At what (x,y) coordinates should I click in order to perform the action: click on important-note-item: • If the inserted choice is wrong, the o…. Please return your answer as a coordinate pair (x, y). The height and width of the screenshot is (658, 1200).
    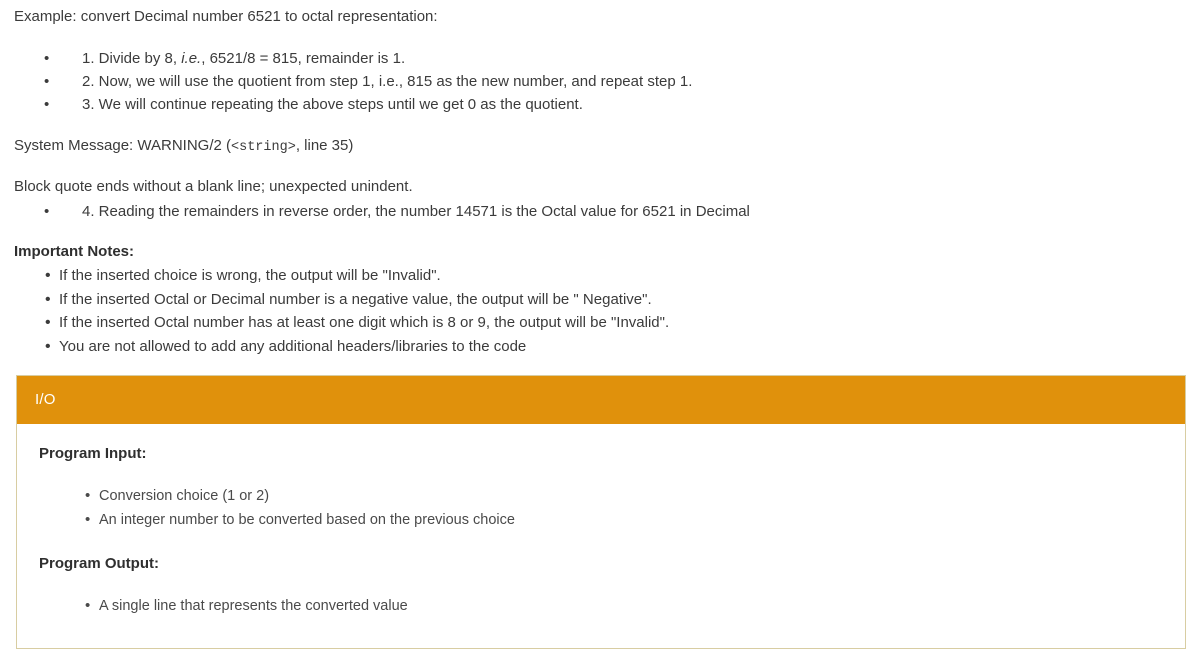
    Looking at the image, I should click on (334, 276).